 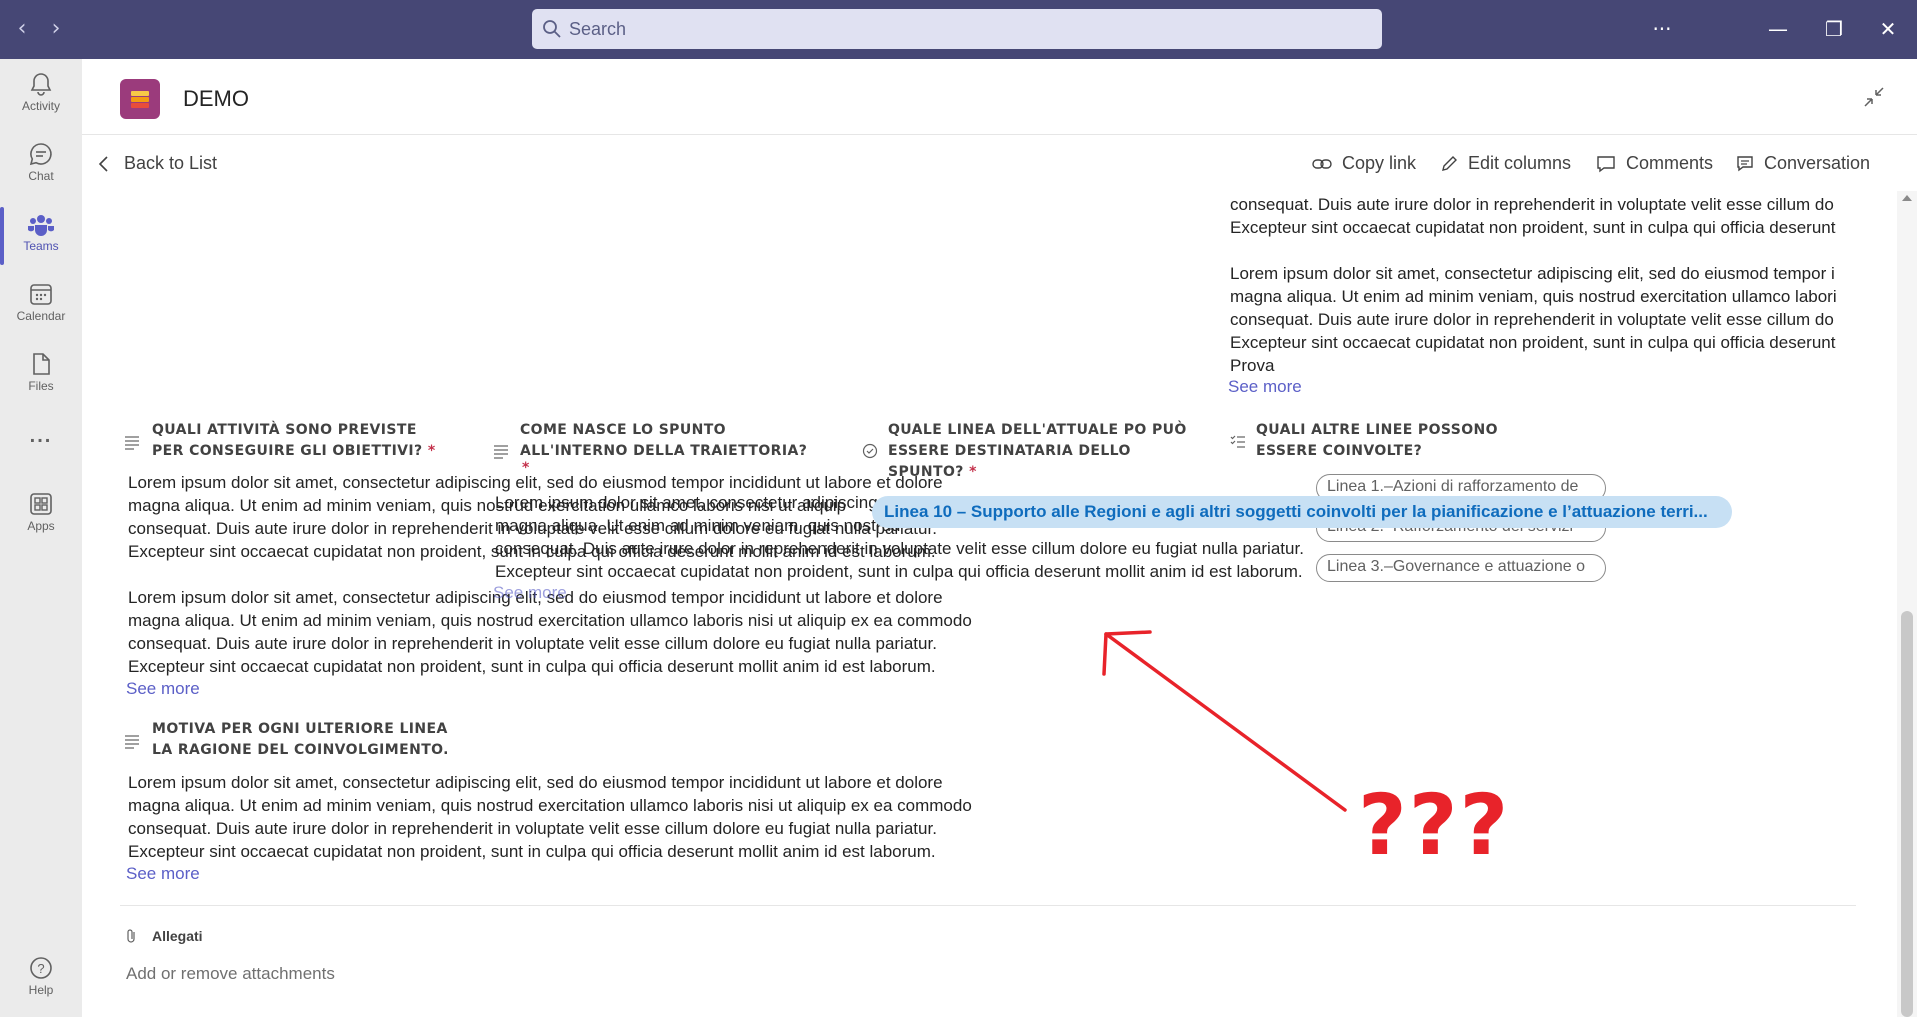 I want to click on page-title: DEMO, so click(x=216, y=98).